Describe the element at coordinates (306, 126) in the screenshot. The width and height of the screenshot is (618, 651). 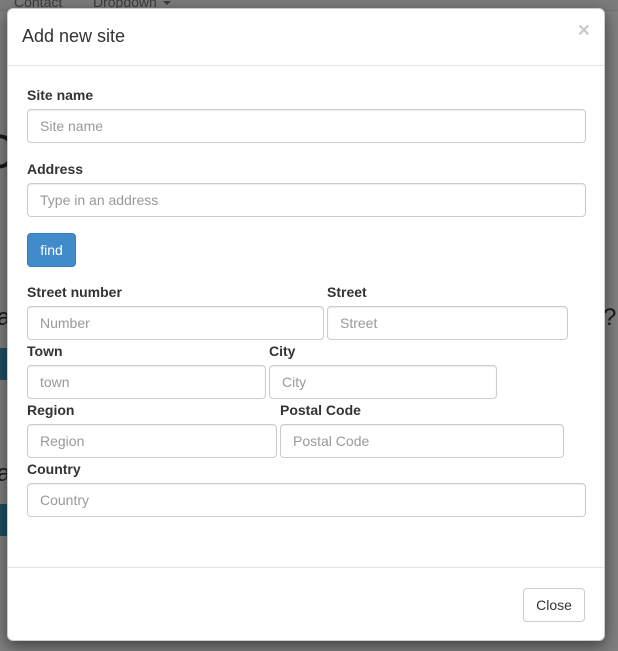
I see `site-name-input` at that location.